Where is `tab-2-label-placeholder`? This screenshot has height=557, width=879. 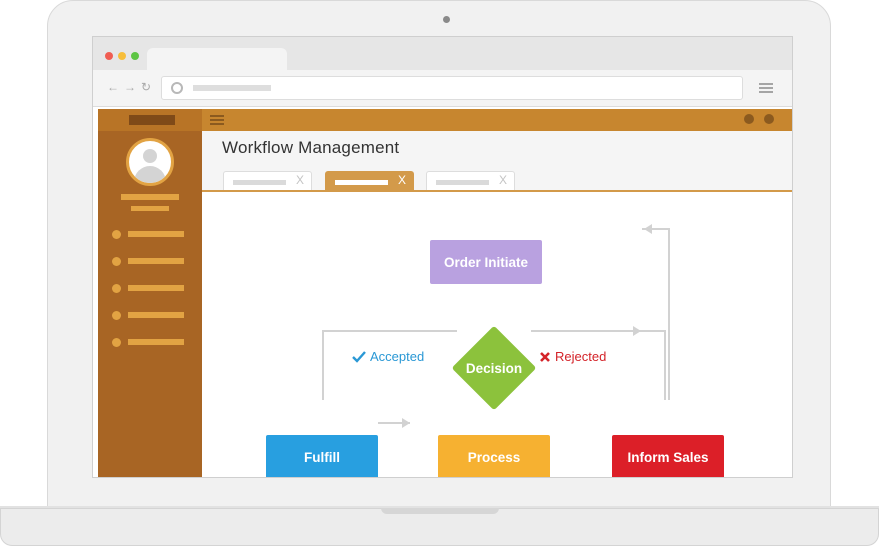 tab-2-label-placeholder is located at coordinates (361, 182).